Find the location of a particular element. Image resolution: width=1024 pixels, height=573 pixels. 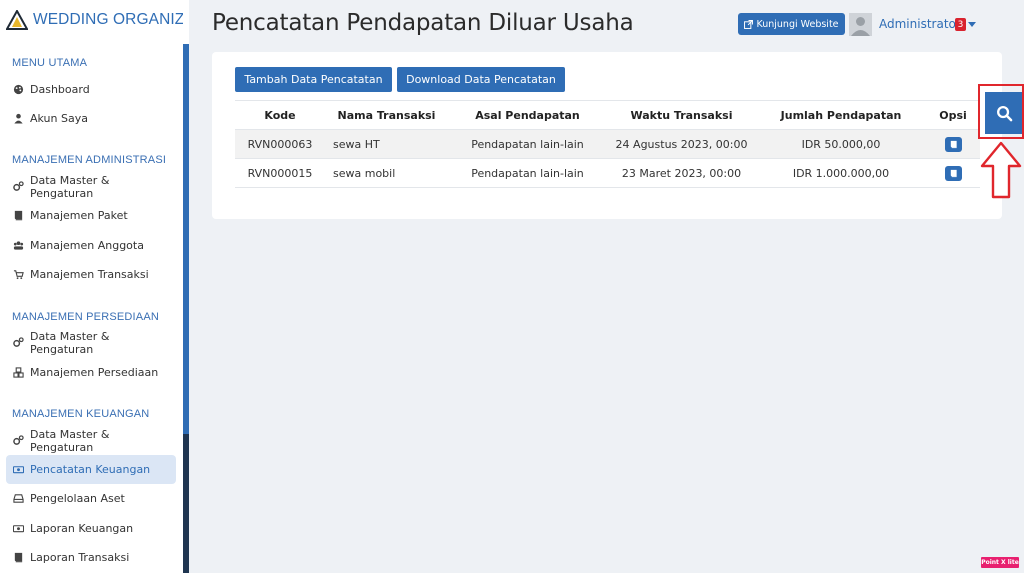

sidebar-item-pengelolaan-aset: Pengelolaan Aset is located at coordinates (91, 498).